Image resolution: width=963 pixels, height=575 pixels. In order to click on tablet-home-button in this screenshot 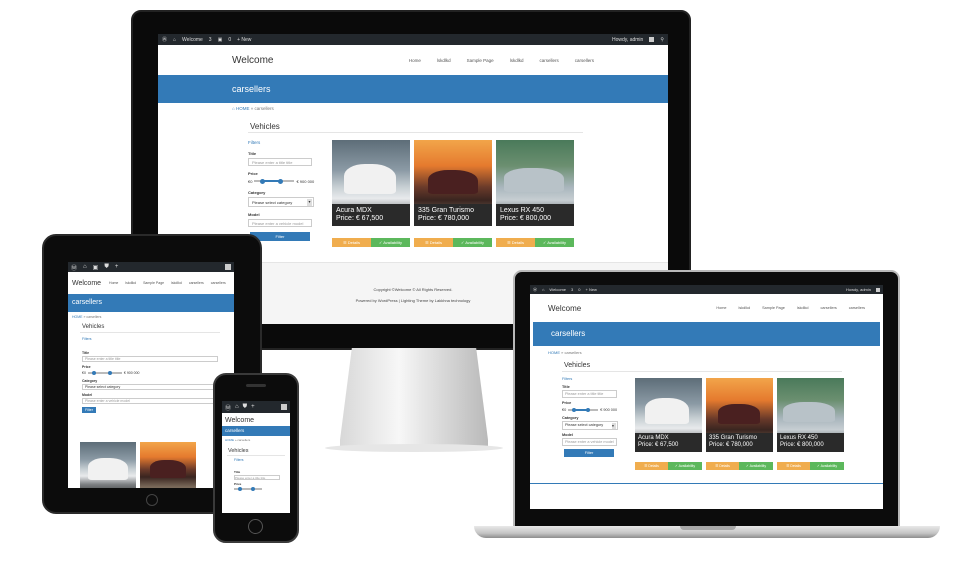, I will do `click(152, 500)`.